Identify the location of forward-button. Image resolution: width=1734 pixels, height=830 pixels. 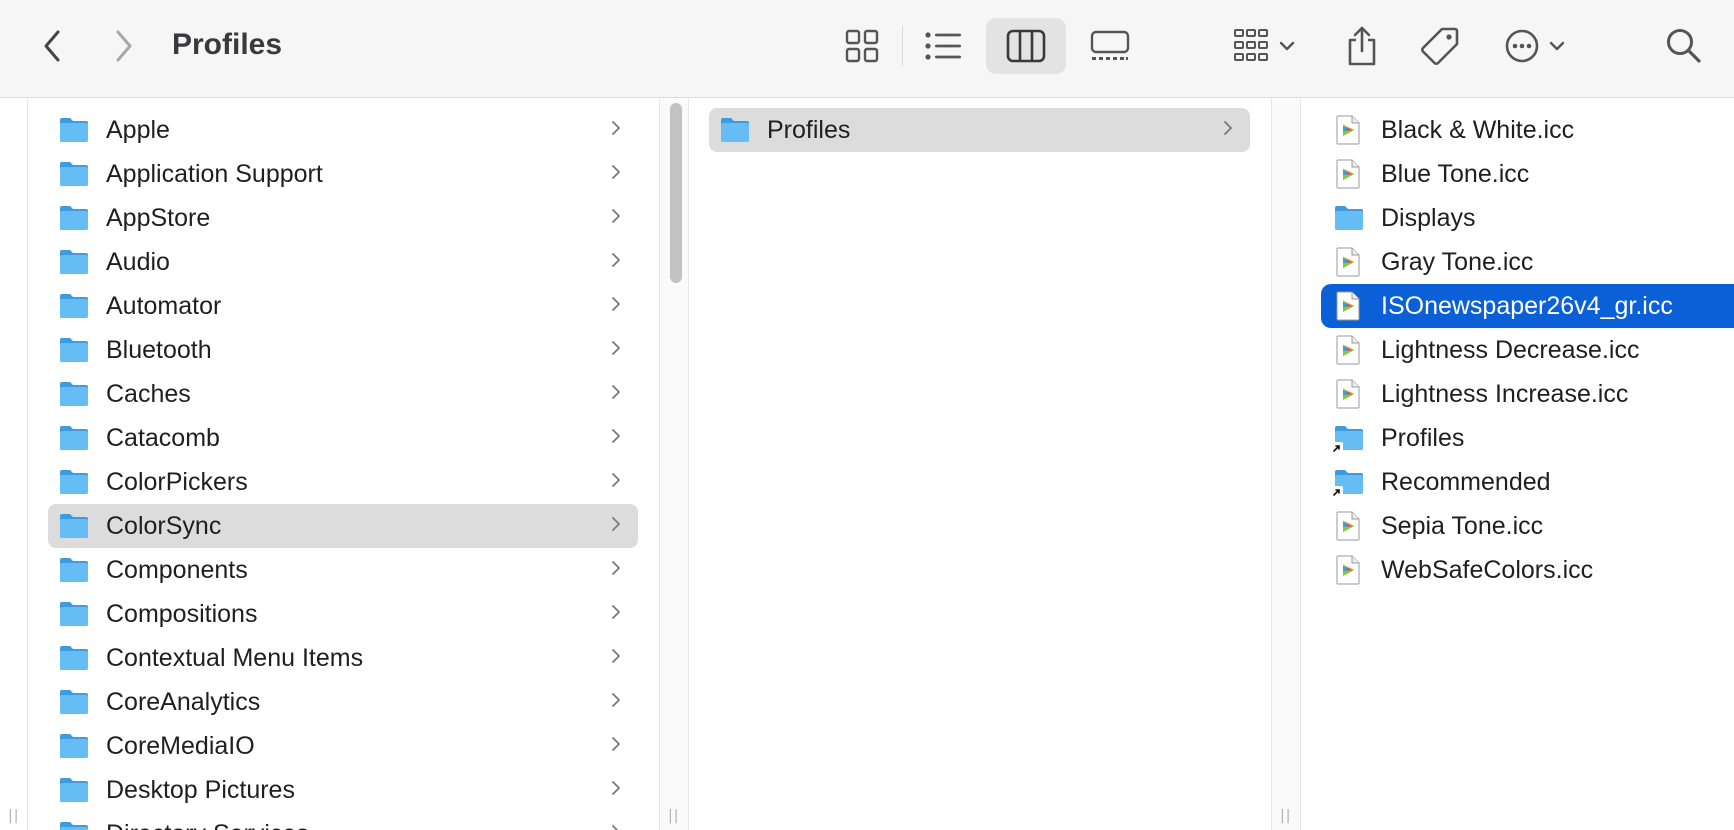
(124, 46).